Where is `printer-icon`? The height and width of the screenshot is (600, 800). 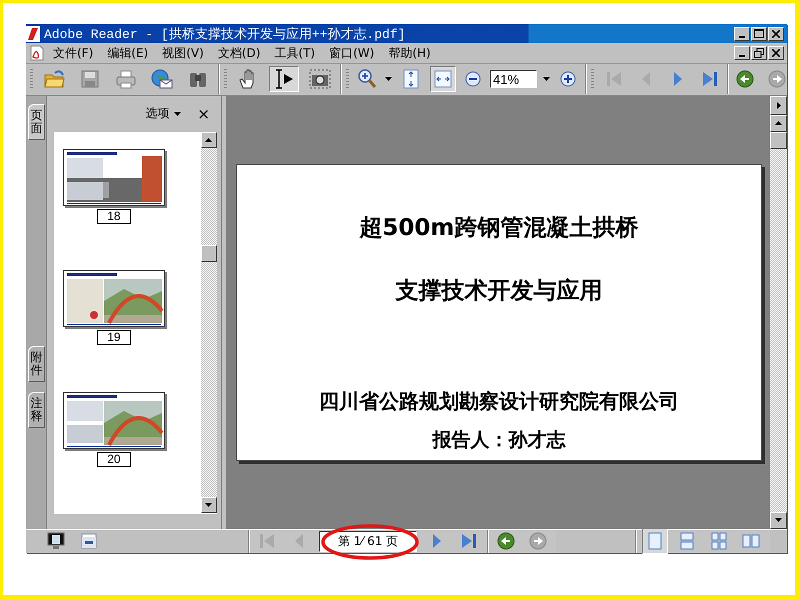
printer-icon is located at coordinates (126, 79).